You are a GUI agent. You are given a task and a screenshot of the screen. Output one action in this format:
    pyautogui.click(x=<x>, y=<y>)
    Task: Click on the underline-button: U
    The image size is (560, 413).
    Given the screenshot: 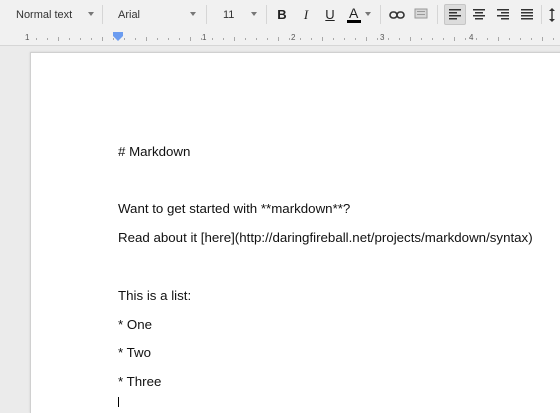 What is the action you would take?
    pyautogui.click(x=330, y=14)
    